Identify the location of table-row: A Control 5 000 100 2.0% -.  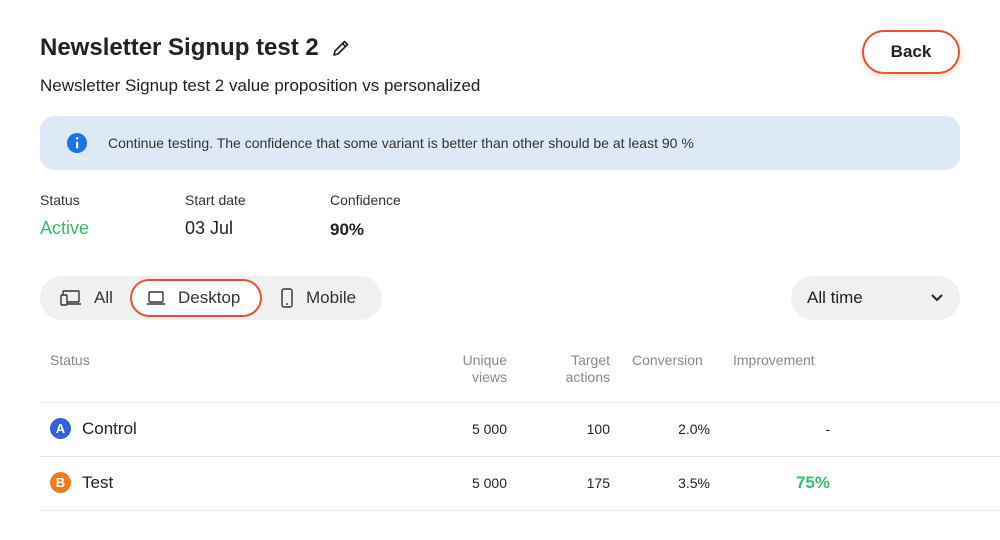
(520, 430).